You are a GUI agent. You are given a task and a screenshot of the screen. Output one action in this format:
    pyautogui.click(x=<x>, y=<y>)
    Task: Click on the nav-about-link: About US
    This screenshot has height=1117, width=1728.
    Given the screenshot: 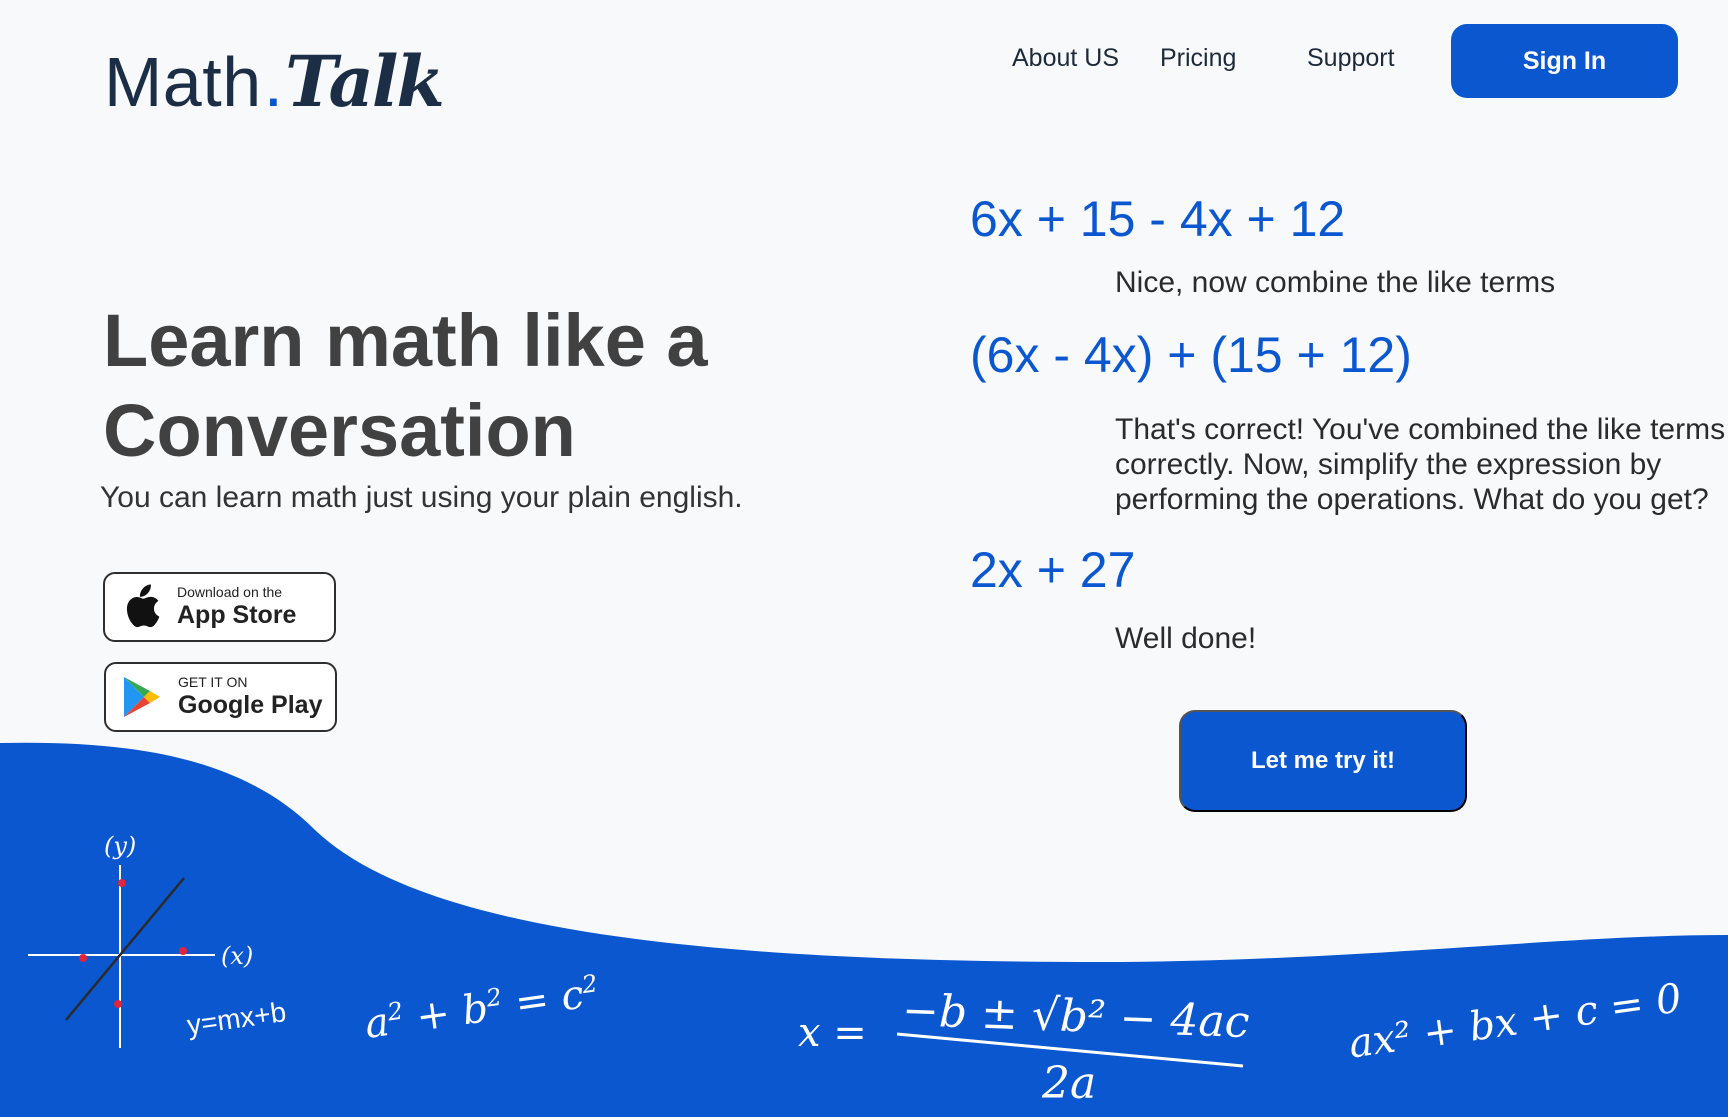 What is the action you would take?
    pyautogui.click(x=1065, y=58)
    